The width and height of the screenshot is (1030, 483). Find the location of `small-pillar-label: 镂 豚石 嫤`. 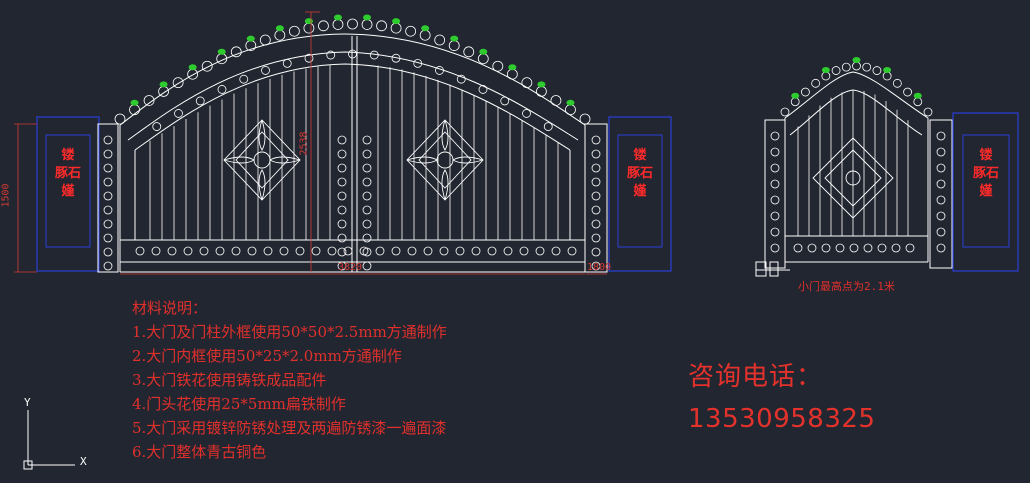

small-pillar-label: 镂 豚石 嫤 is located at coordinates (986, 174).